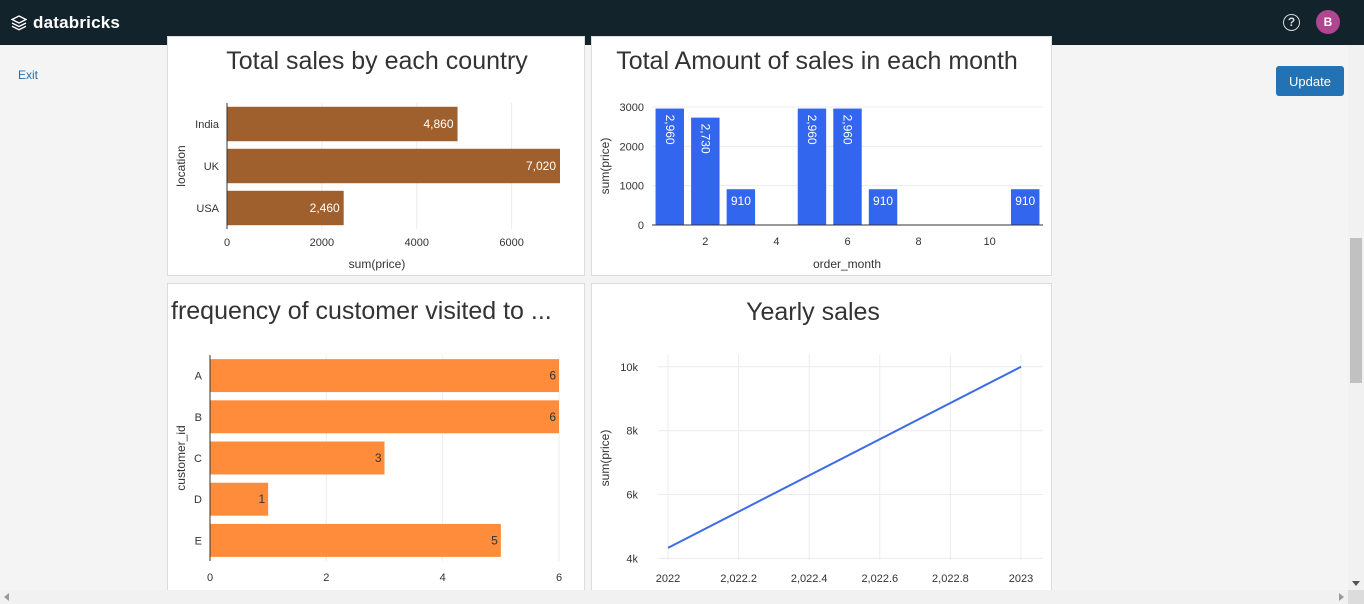 The image size is (1364, 604). I want to click on chart-title: Total Amount of sales in each month, so click(817, 61).